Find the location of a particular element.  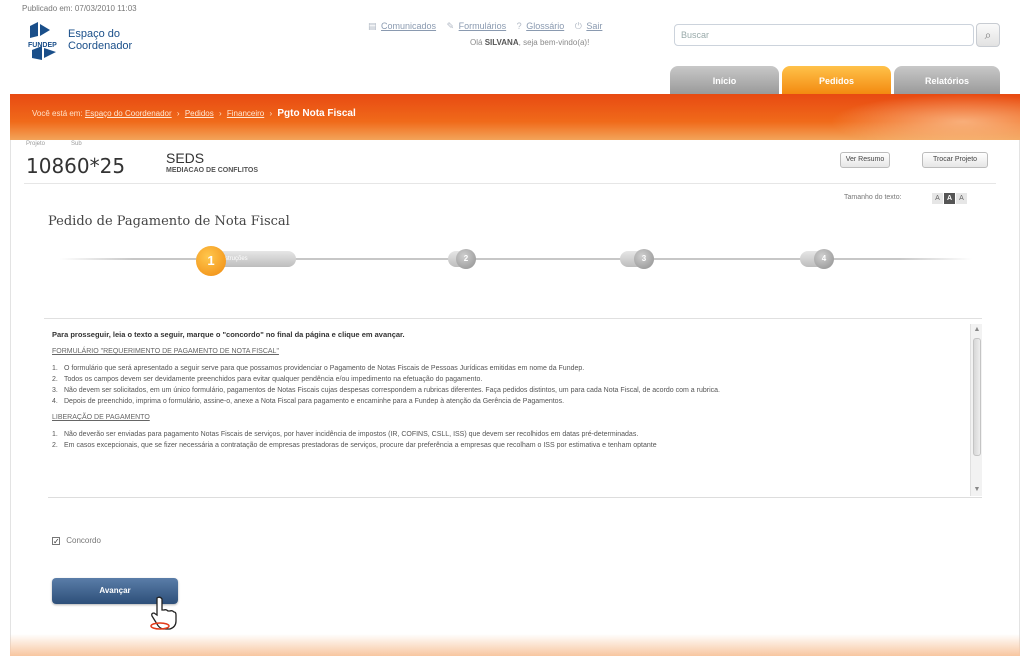

project-description: MEDIACAO DE CONFLITOS is located at coordinates (212, 170).